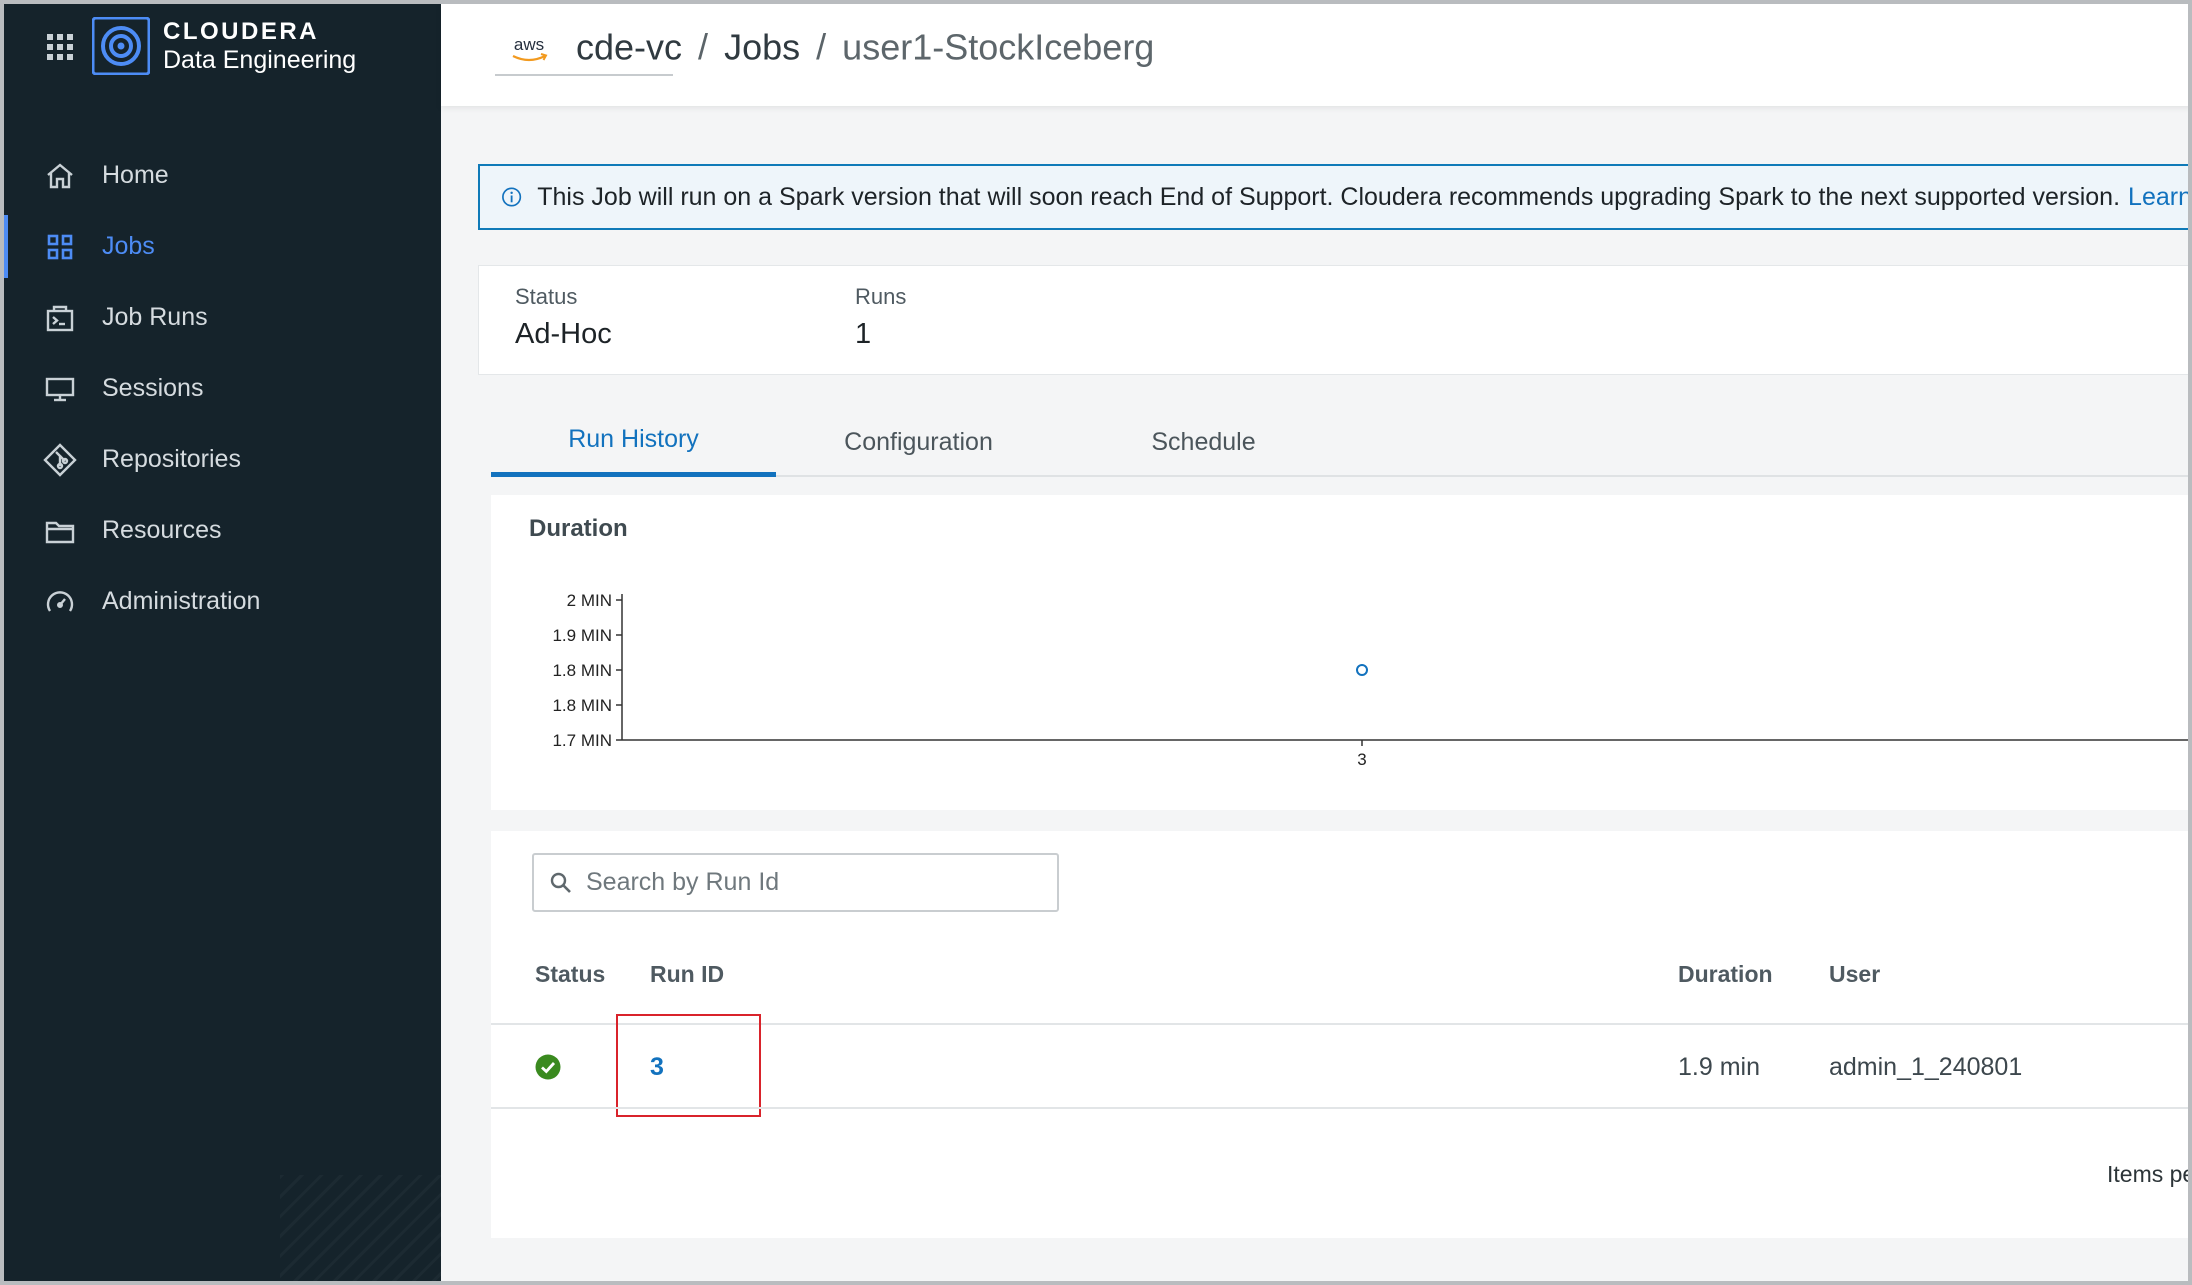 This screenshot has width=2192, height=1285. I want to click on search-box, so click(795, 882).